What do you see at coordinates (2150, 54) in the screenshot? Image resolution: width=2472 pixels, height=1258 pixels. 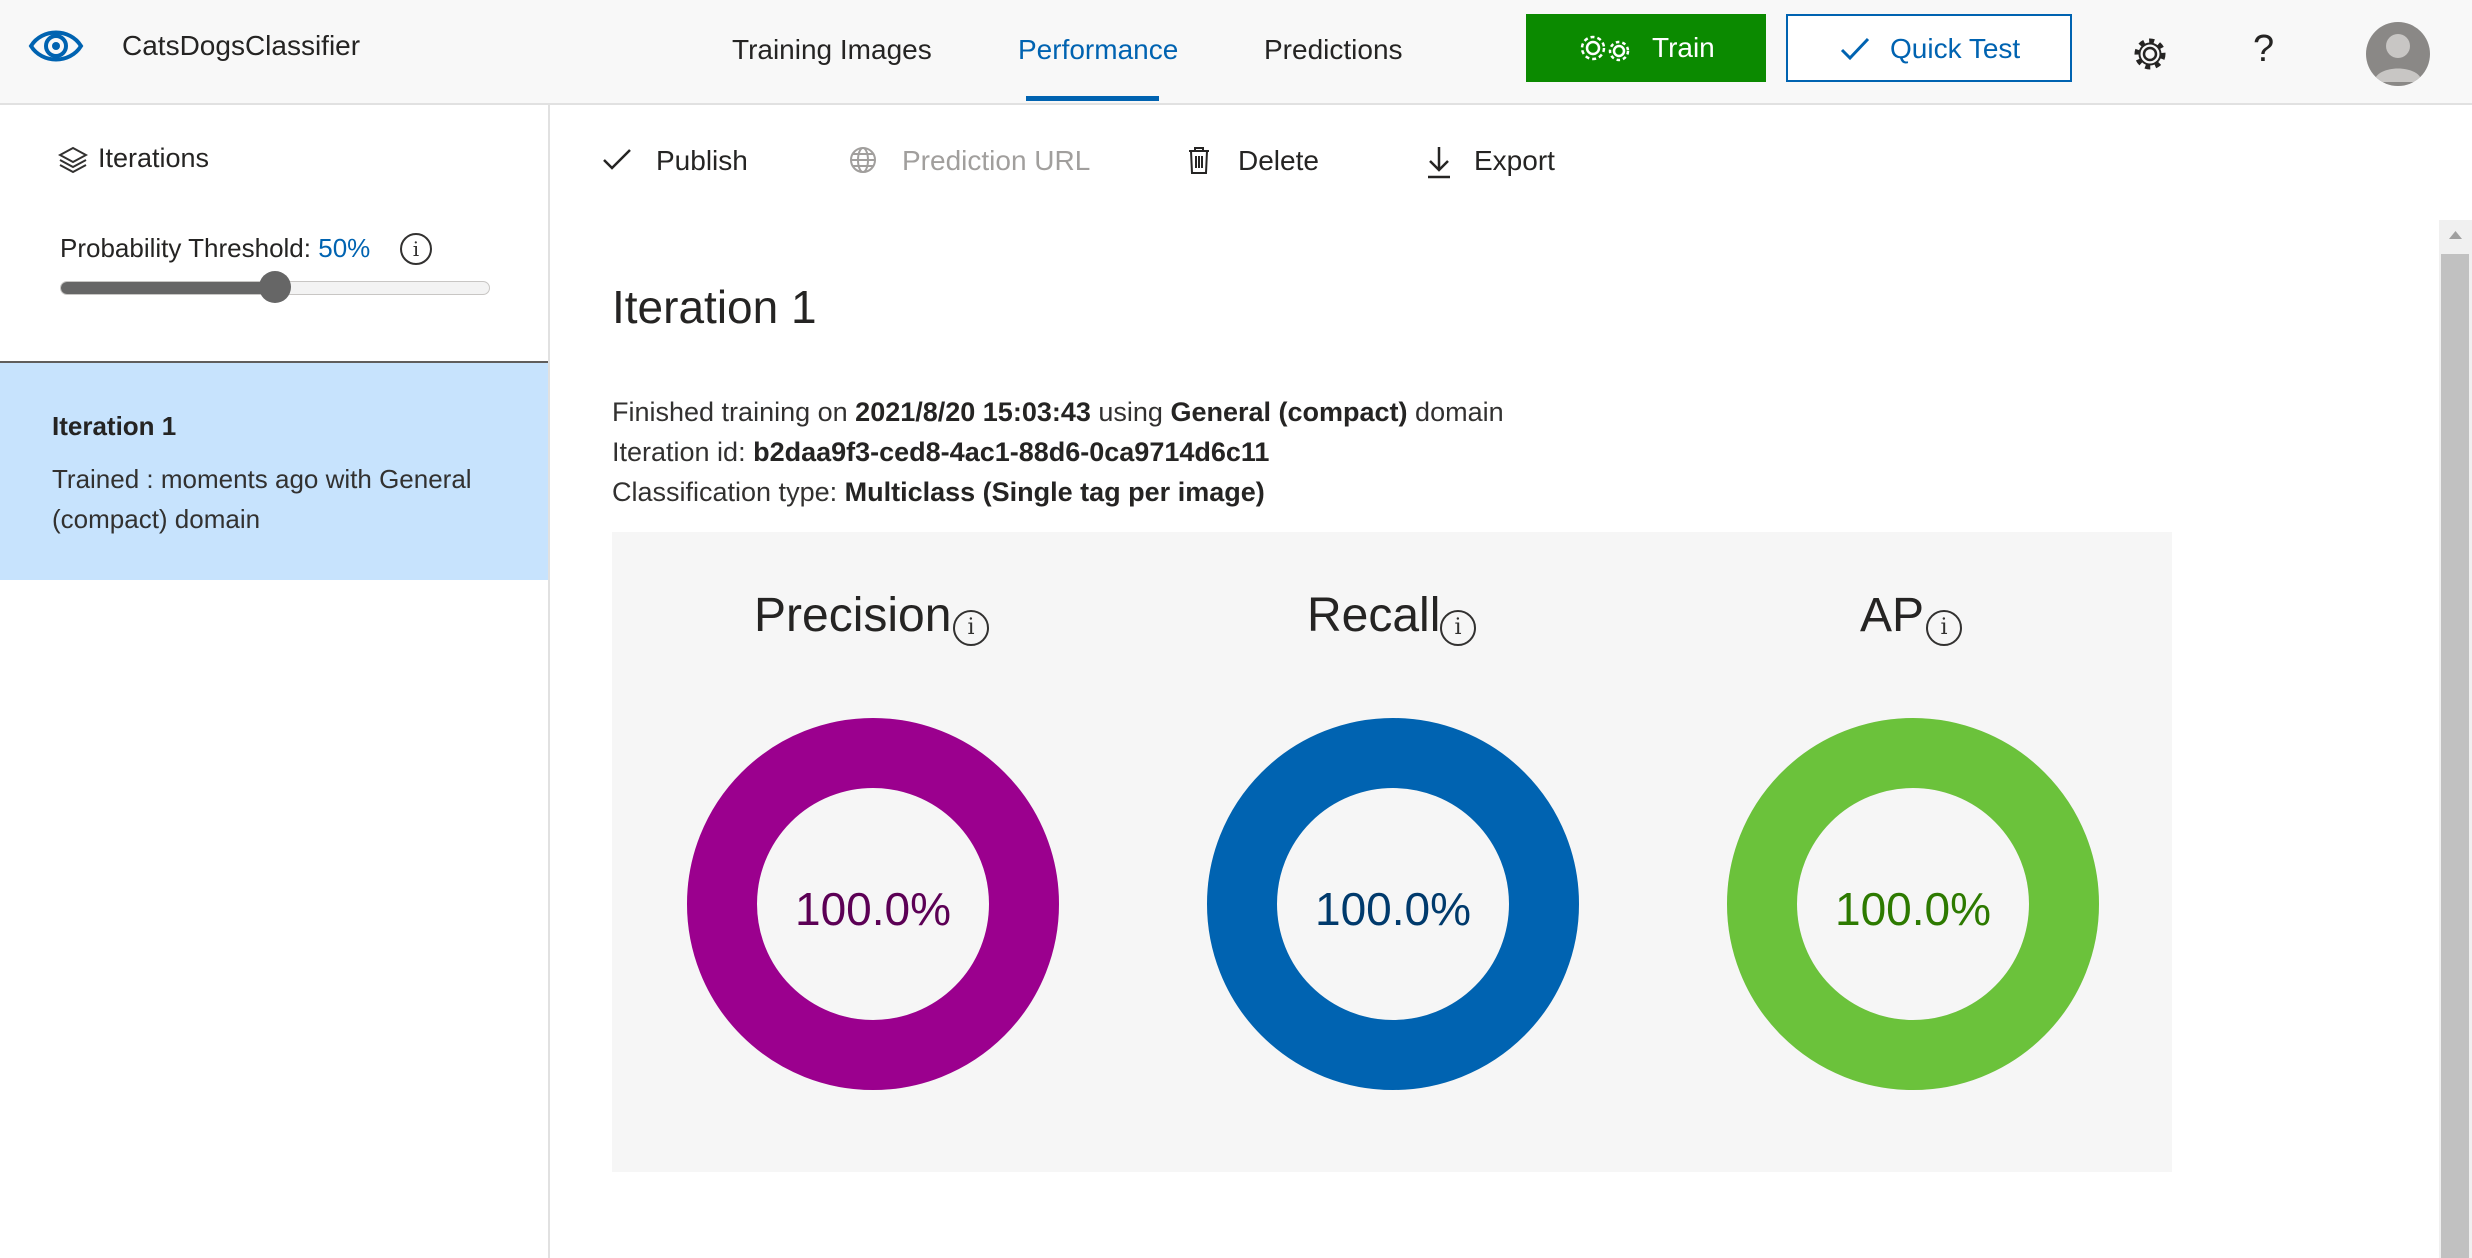 I see `gear-icon` at bounding box center [2150, 54].